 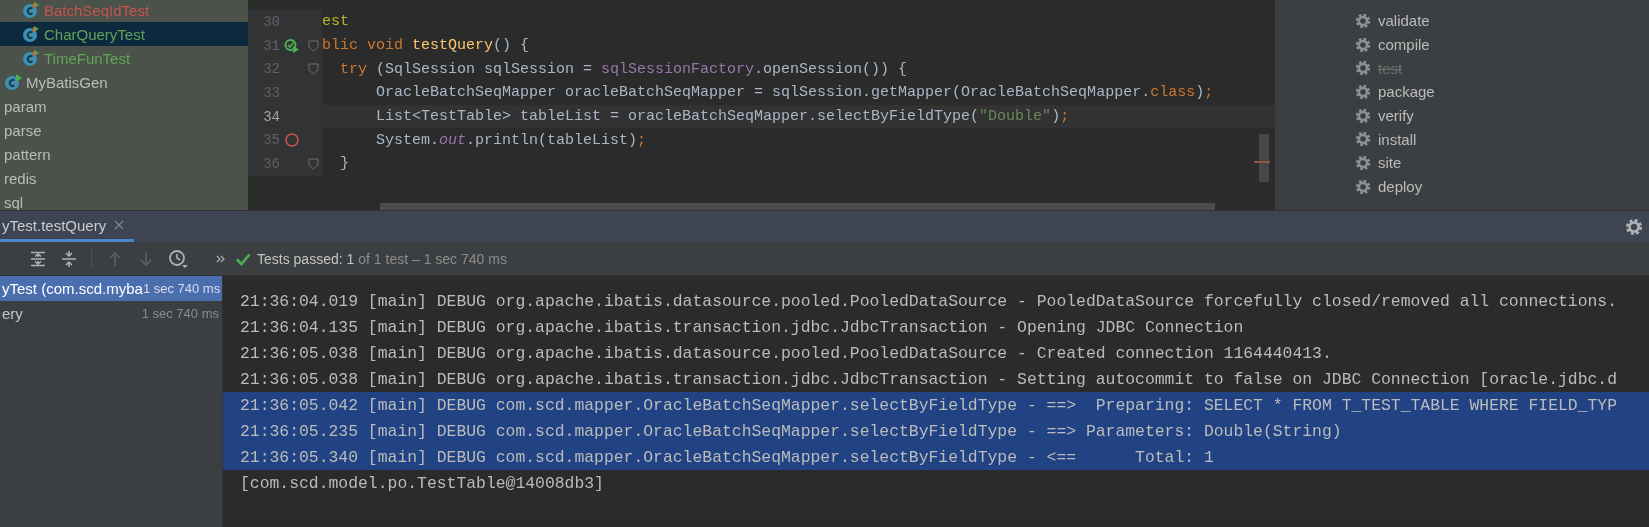 What do you see at coordinates (786, 353) in the screenshot?
I see `console-line: 21:36:05.038 [main] DEBUG org.apache.ibatis.datasource.pooled.PooledDataSource - Created connection 1164440413.` at bounding box center [786, 353].